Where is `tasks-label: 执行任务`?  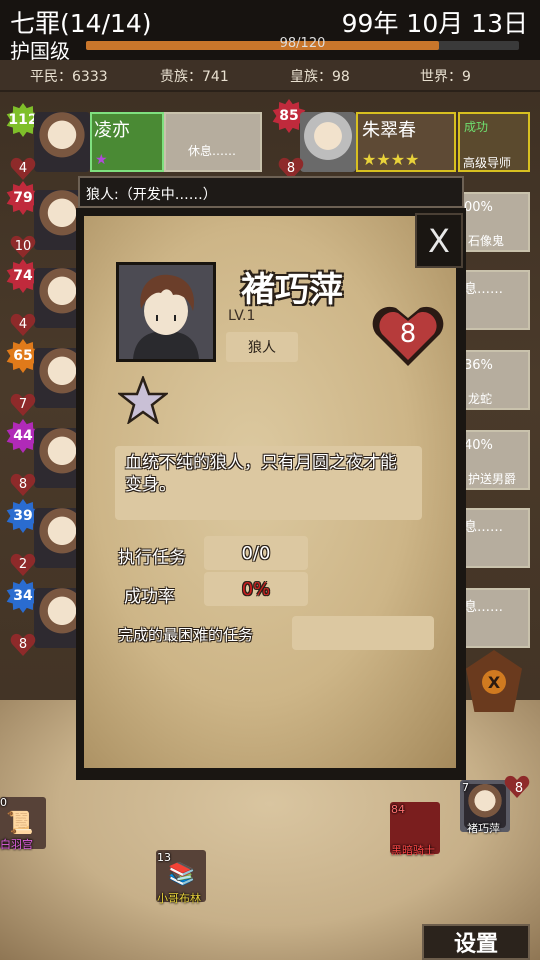
tasks-label: 执行任务 is located at coordinates (152, 558).